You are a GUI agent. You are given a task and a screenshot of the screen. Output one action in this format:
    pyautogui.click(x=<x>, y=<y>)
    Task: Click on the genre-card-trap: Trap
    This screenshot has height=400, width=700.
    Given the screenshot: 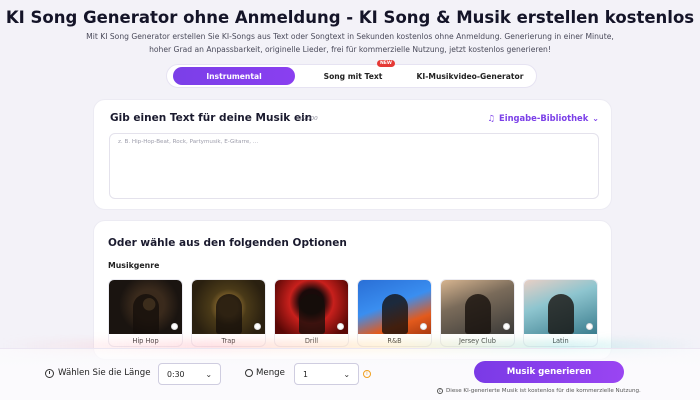 What is the action you would take?
    pyautogui.click(x=228, y=313)
    